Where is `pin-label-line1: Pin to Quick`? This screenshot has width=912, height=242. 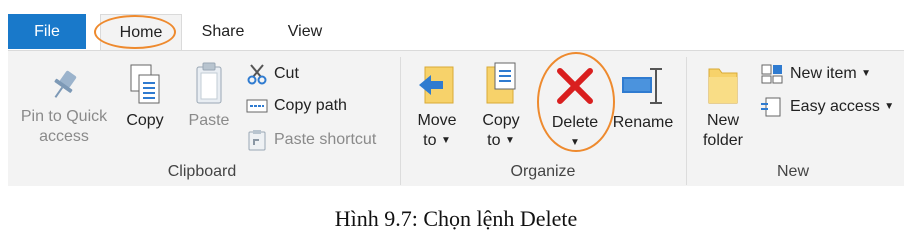
pin-label-line1: Pin to Quick is located at coordinates (64, 116).